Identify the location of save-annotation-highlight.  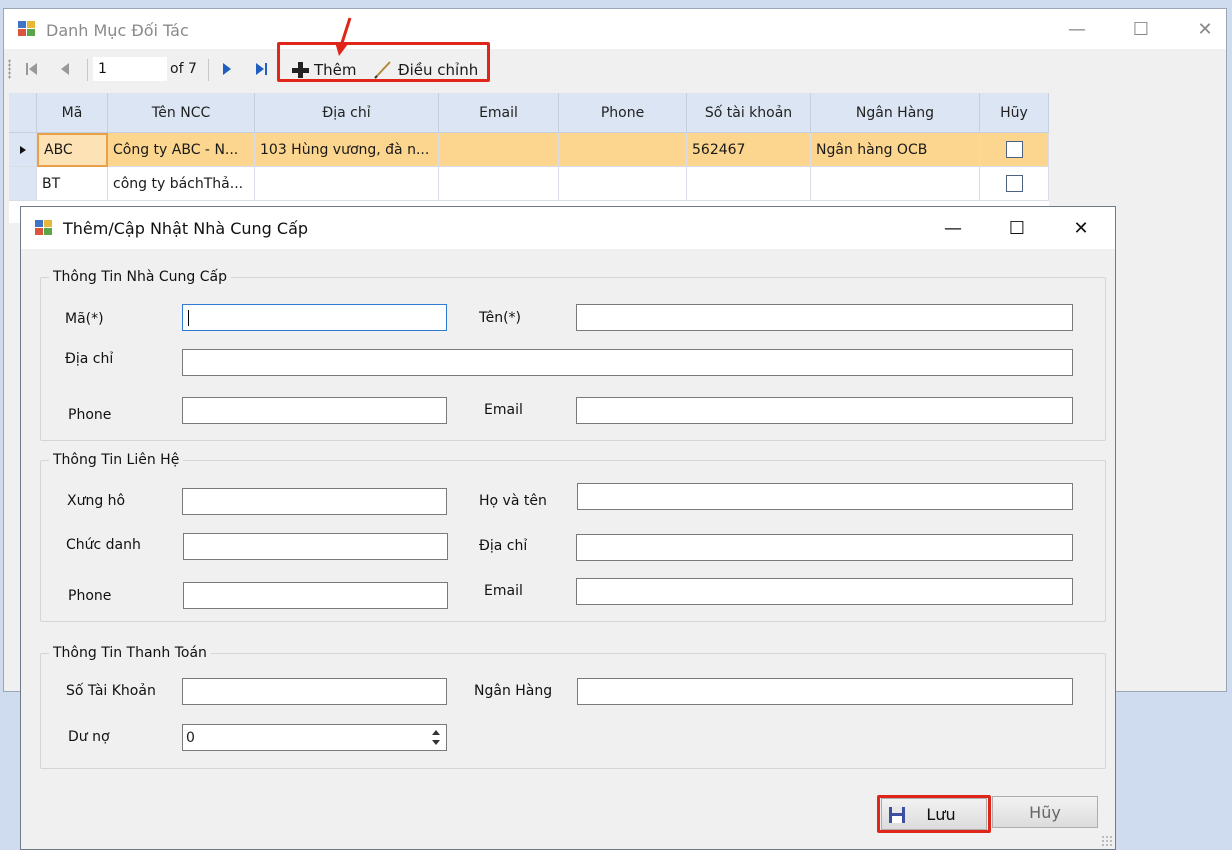
(934, 814).